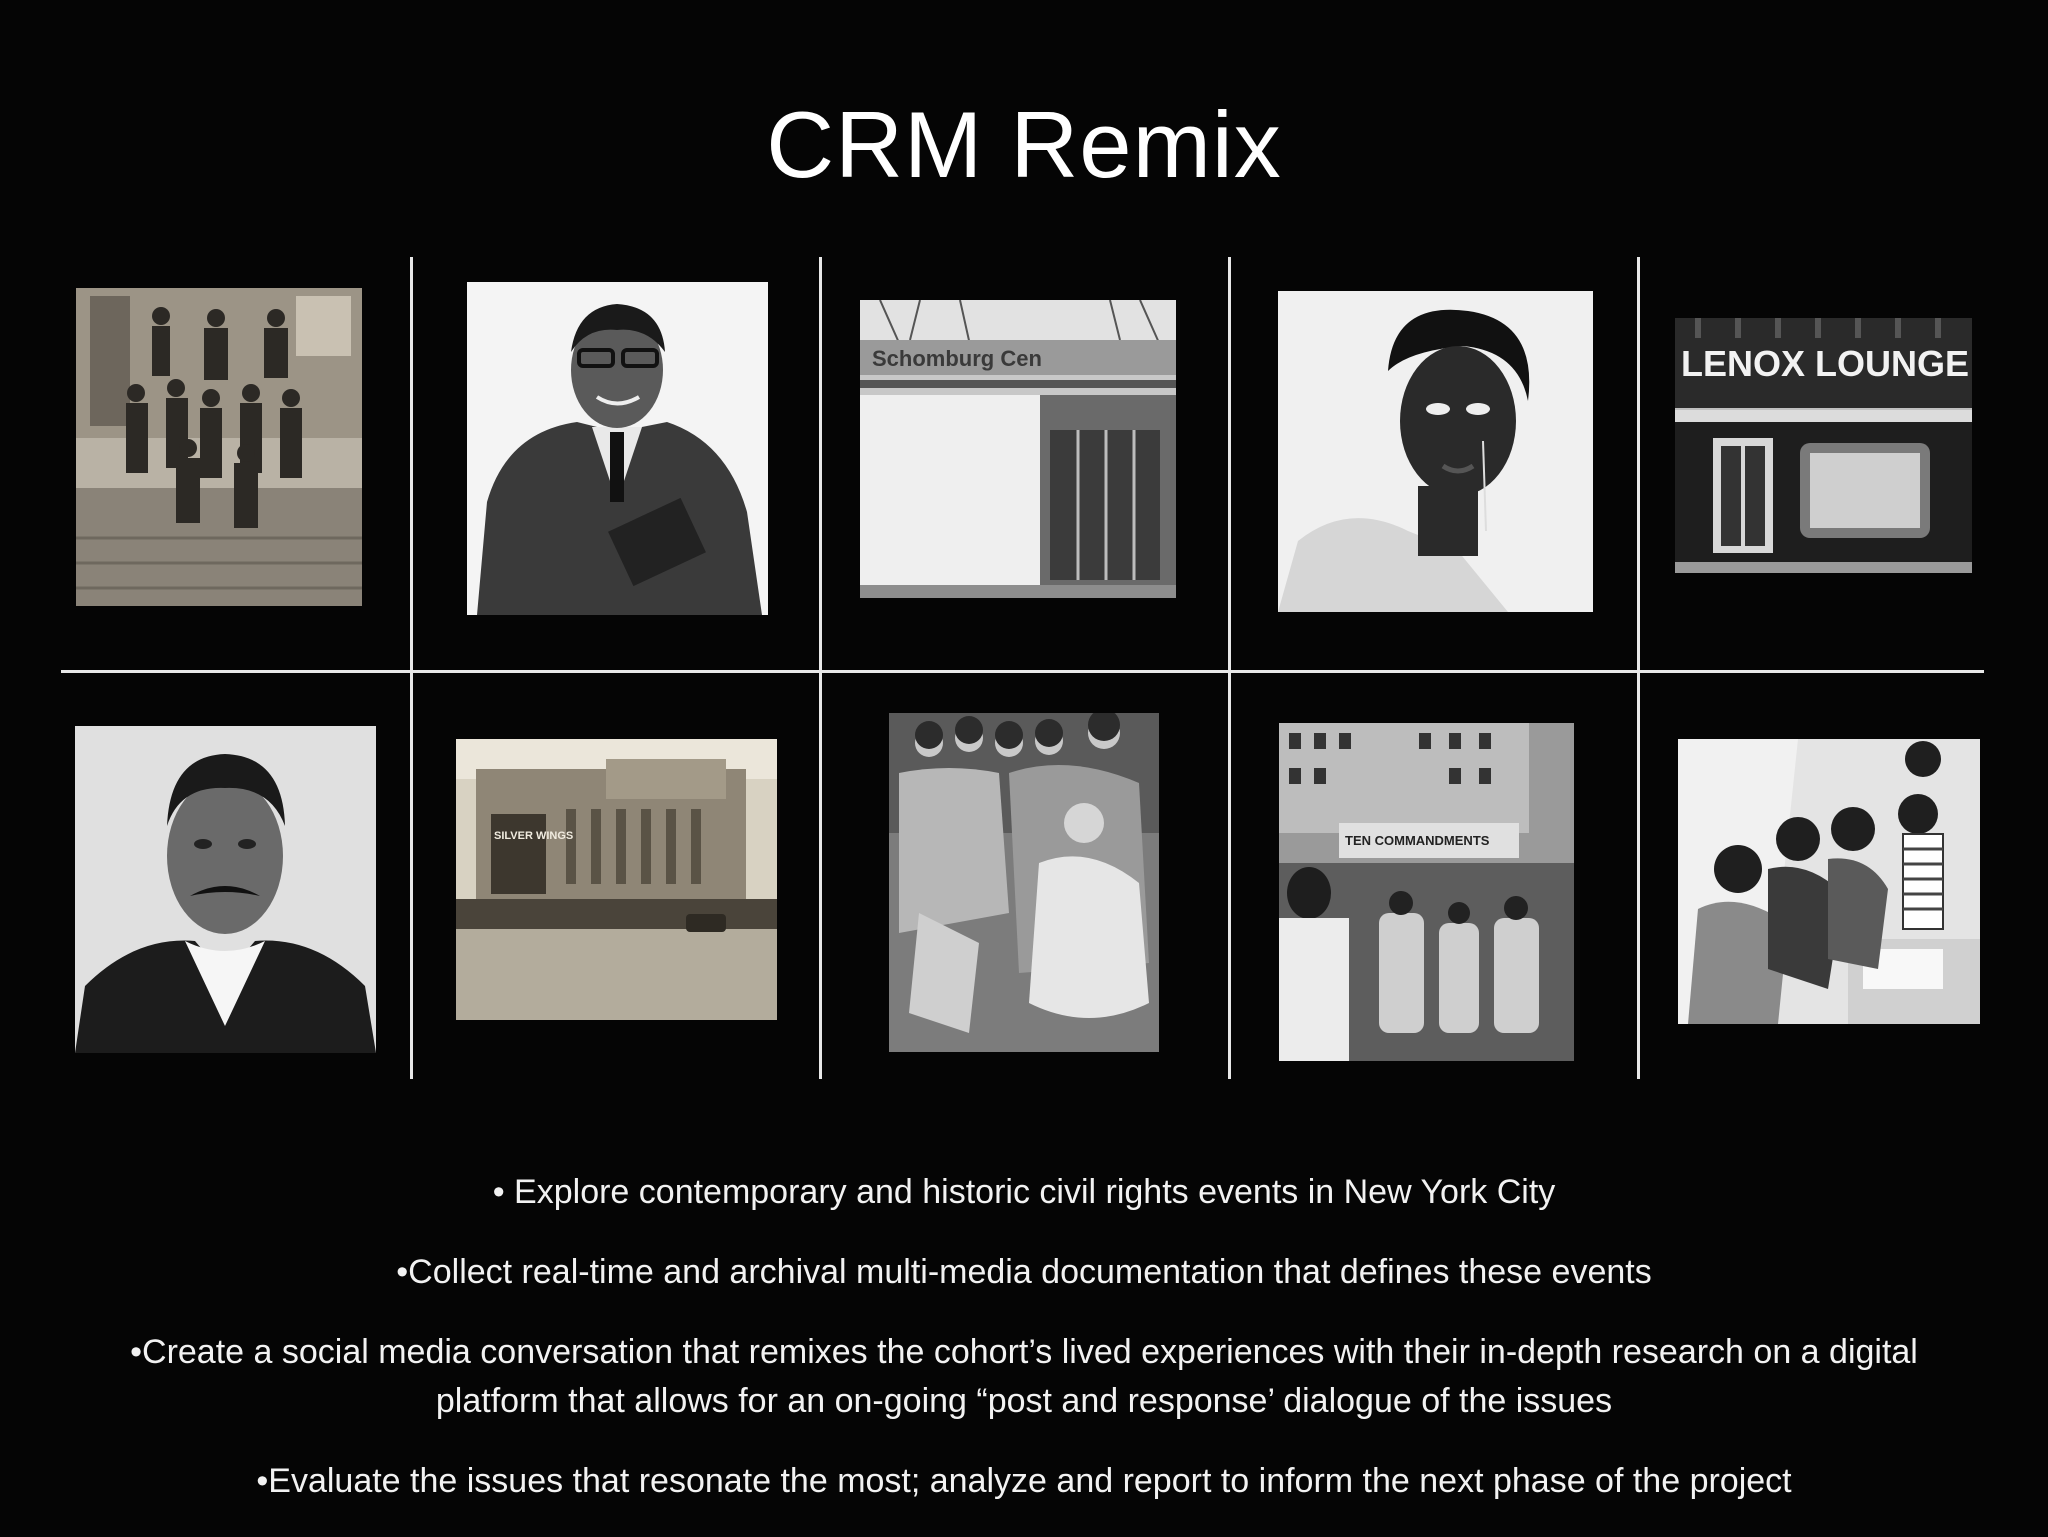  I want to click on slide-title: CRM Remix, so click(1024, 144).